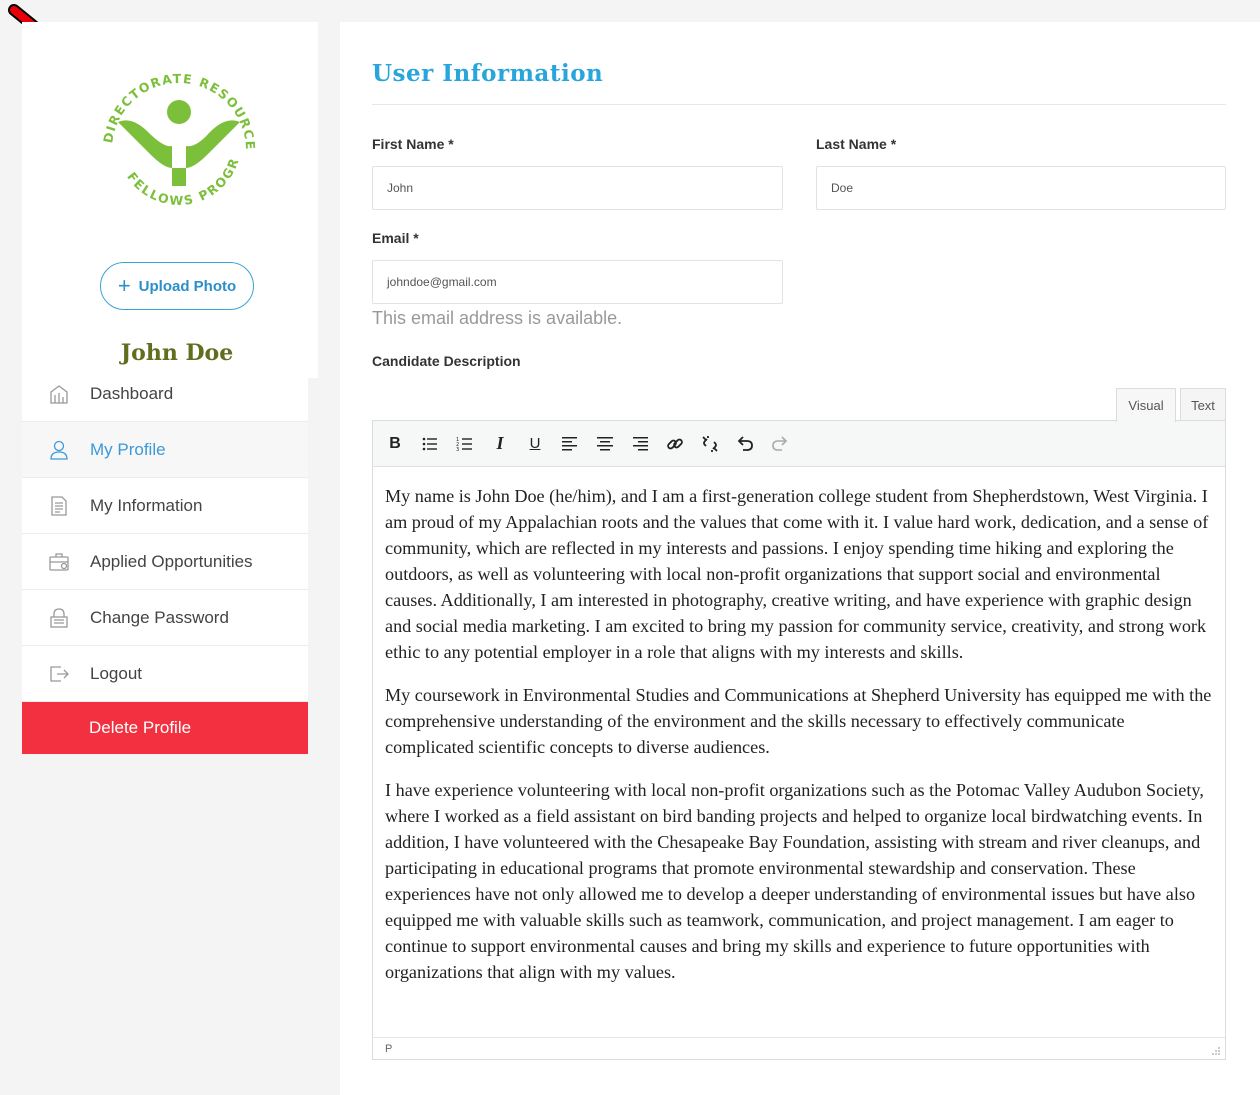  What do you see at coordinates (745, 444) in the screenshot?
I see `undo-icon` at bounding box center [745, 444].